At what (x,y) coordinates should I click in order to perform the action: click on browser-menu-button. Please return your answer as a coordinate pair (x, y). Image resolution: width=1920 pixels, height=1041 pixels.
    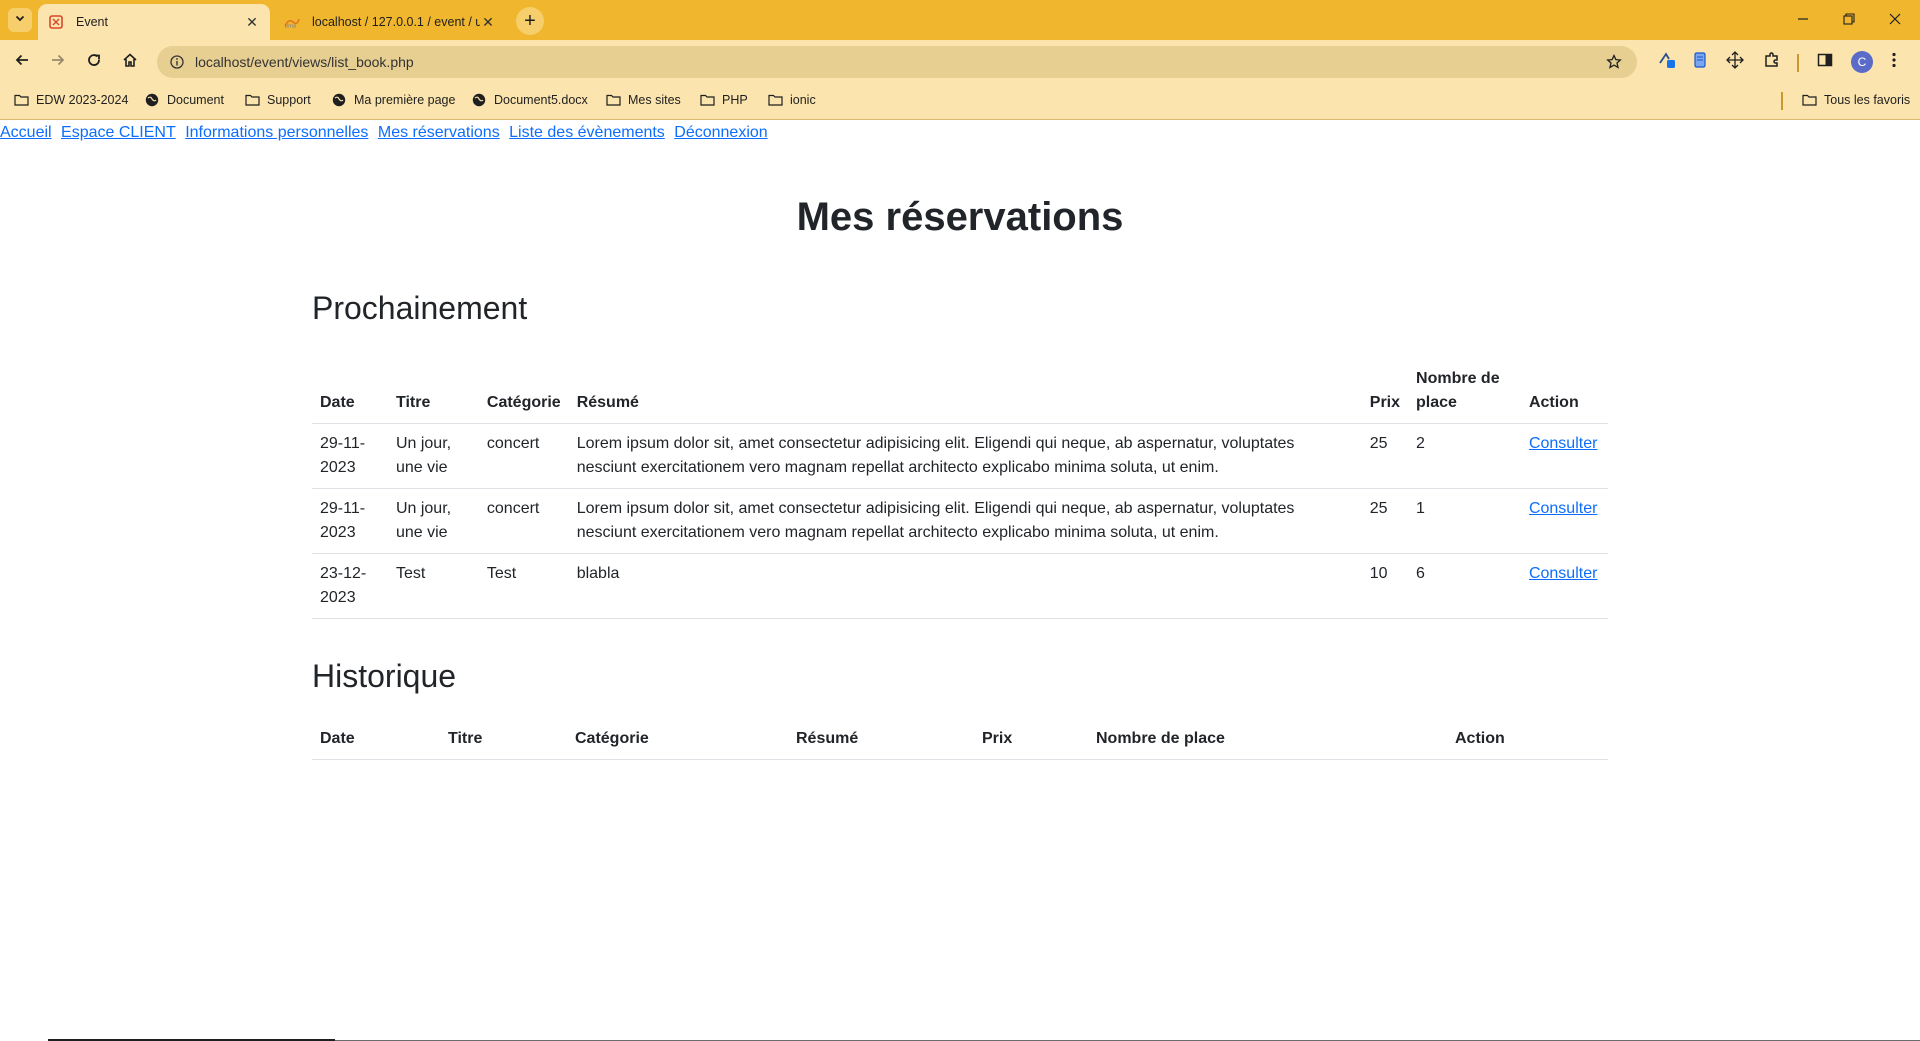
    Looking at the image, I should click on (1894, 62).